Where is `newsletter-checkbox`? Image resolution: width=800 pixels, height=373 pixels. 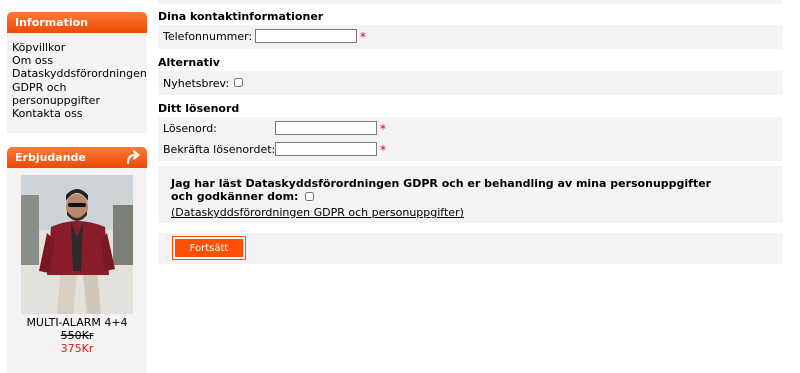
newsletter-checkbox is located at coordinates (238, 82).